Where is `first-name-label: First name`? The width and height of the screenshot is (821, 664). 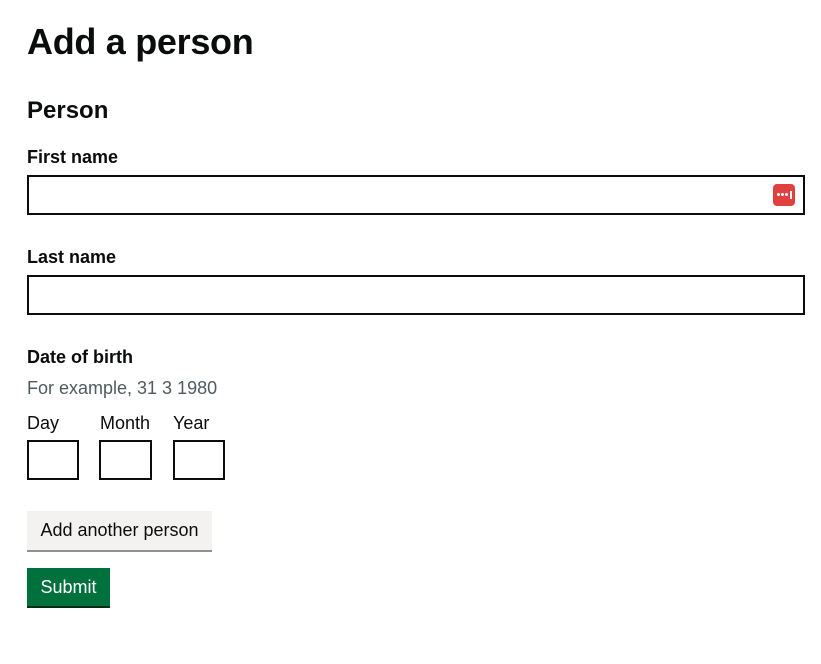 first-name-label: First name is located at coordinates (73, 157).